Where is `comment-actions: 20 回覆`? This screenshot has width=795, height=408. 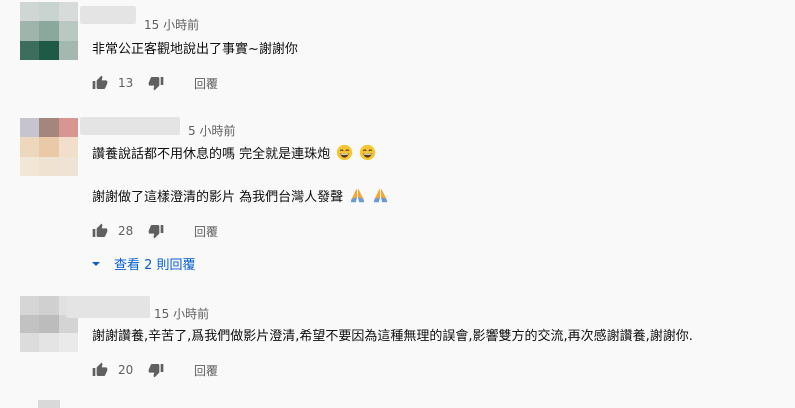 comment-actions: 20 回覆 is located at coordinates (155, 370).